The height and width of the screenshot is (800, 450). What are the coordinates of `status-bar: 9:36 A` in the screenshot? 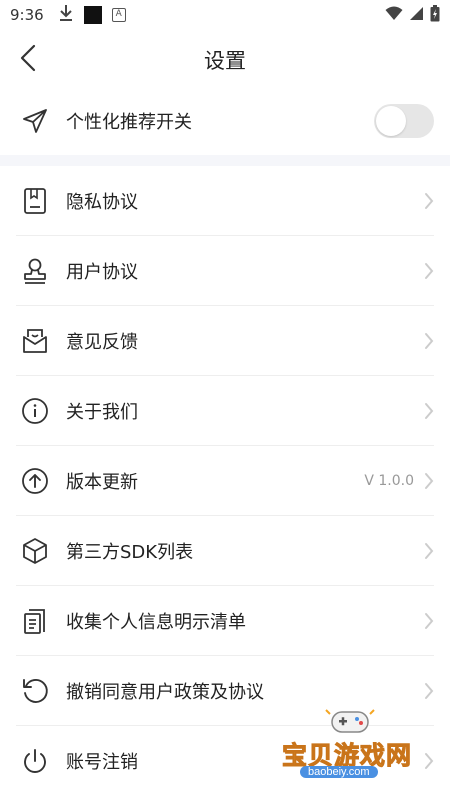 It's located at (225, 15).